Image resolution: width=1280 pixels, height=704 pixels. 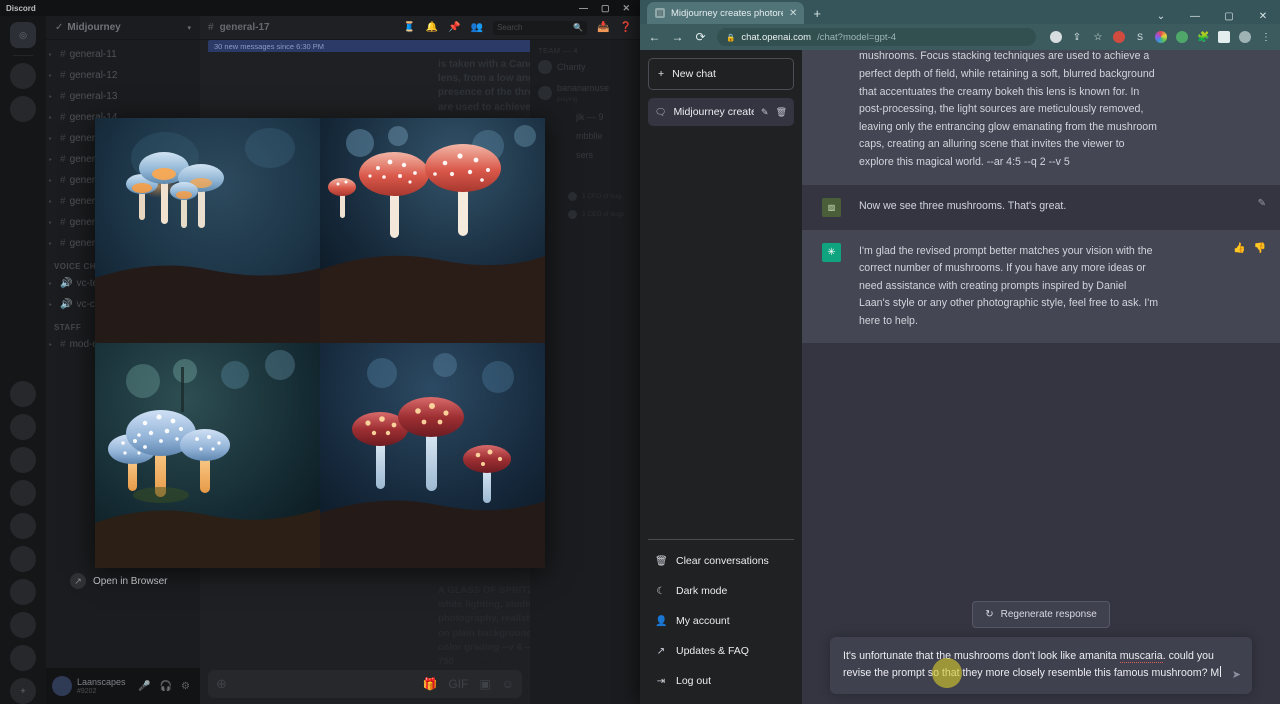 What do you see at coordinates (793, 13) in the screenshot?
I see `close-icon: ✕` at bounding box center [793, 13].